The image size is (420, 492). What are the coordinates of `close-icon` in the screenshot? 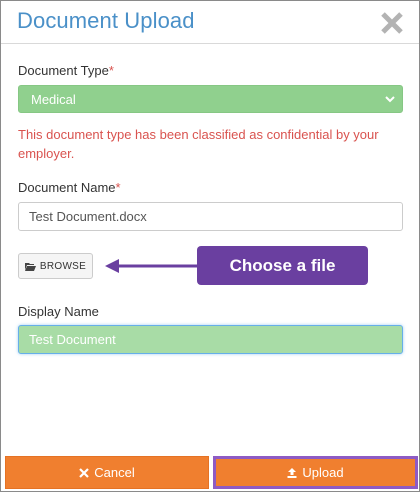 It's located at (392, 23).